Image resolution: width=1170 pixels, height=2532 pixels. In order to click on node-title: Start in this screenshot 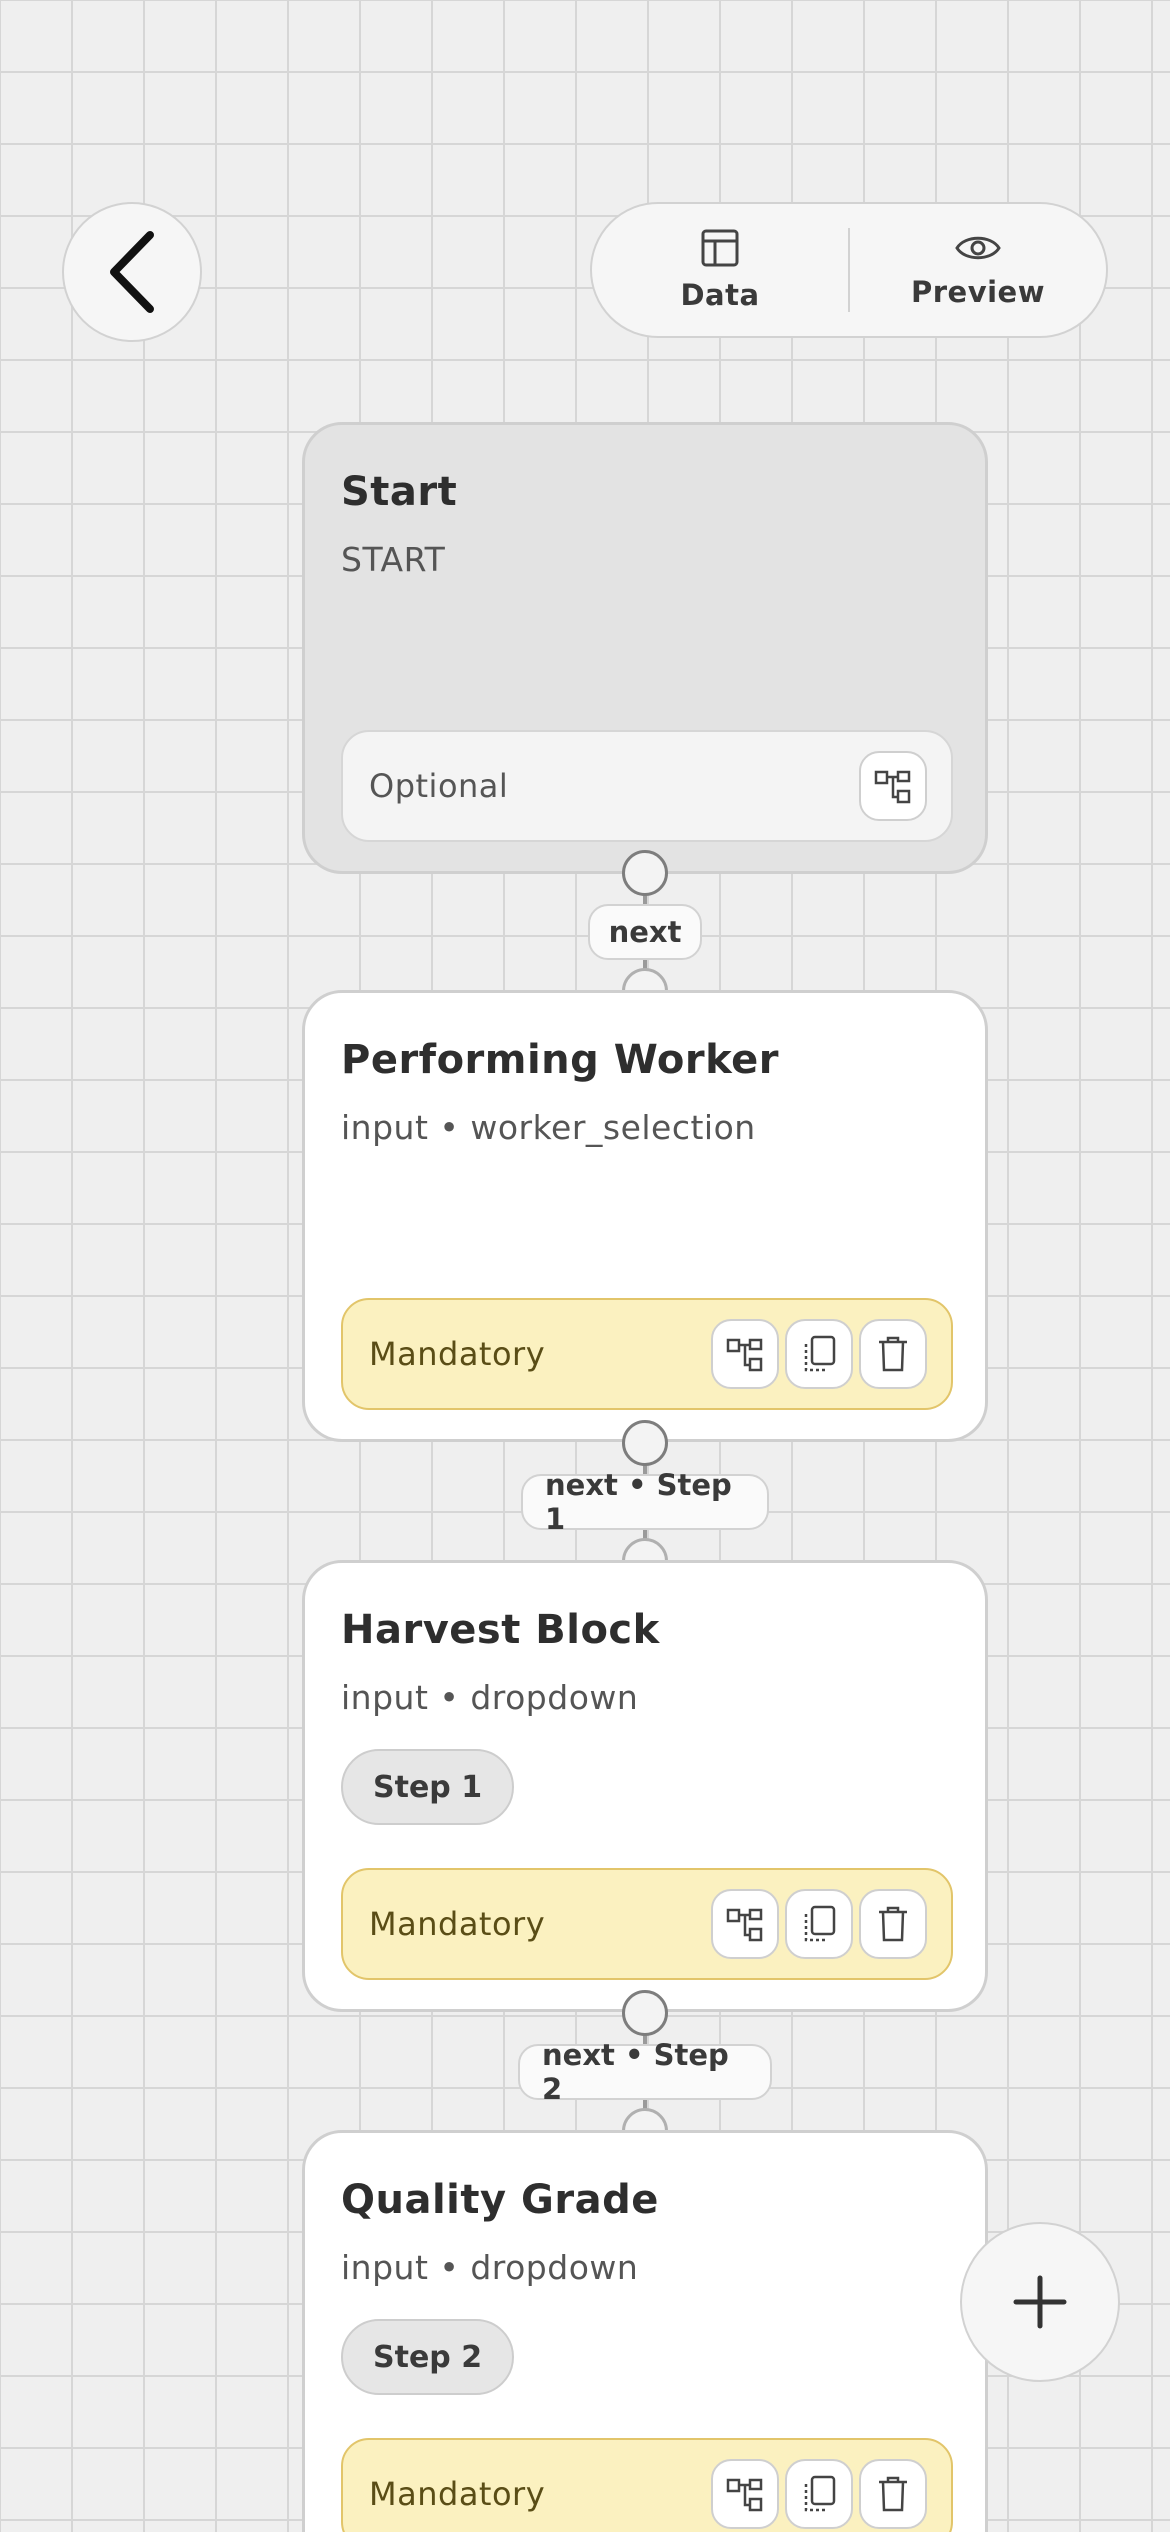, I will do `click(399, 492)`.